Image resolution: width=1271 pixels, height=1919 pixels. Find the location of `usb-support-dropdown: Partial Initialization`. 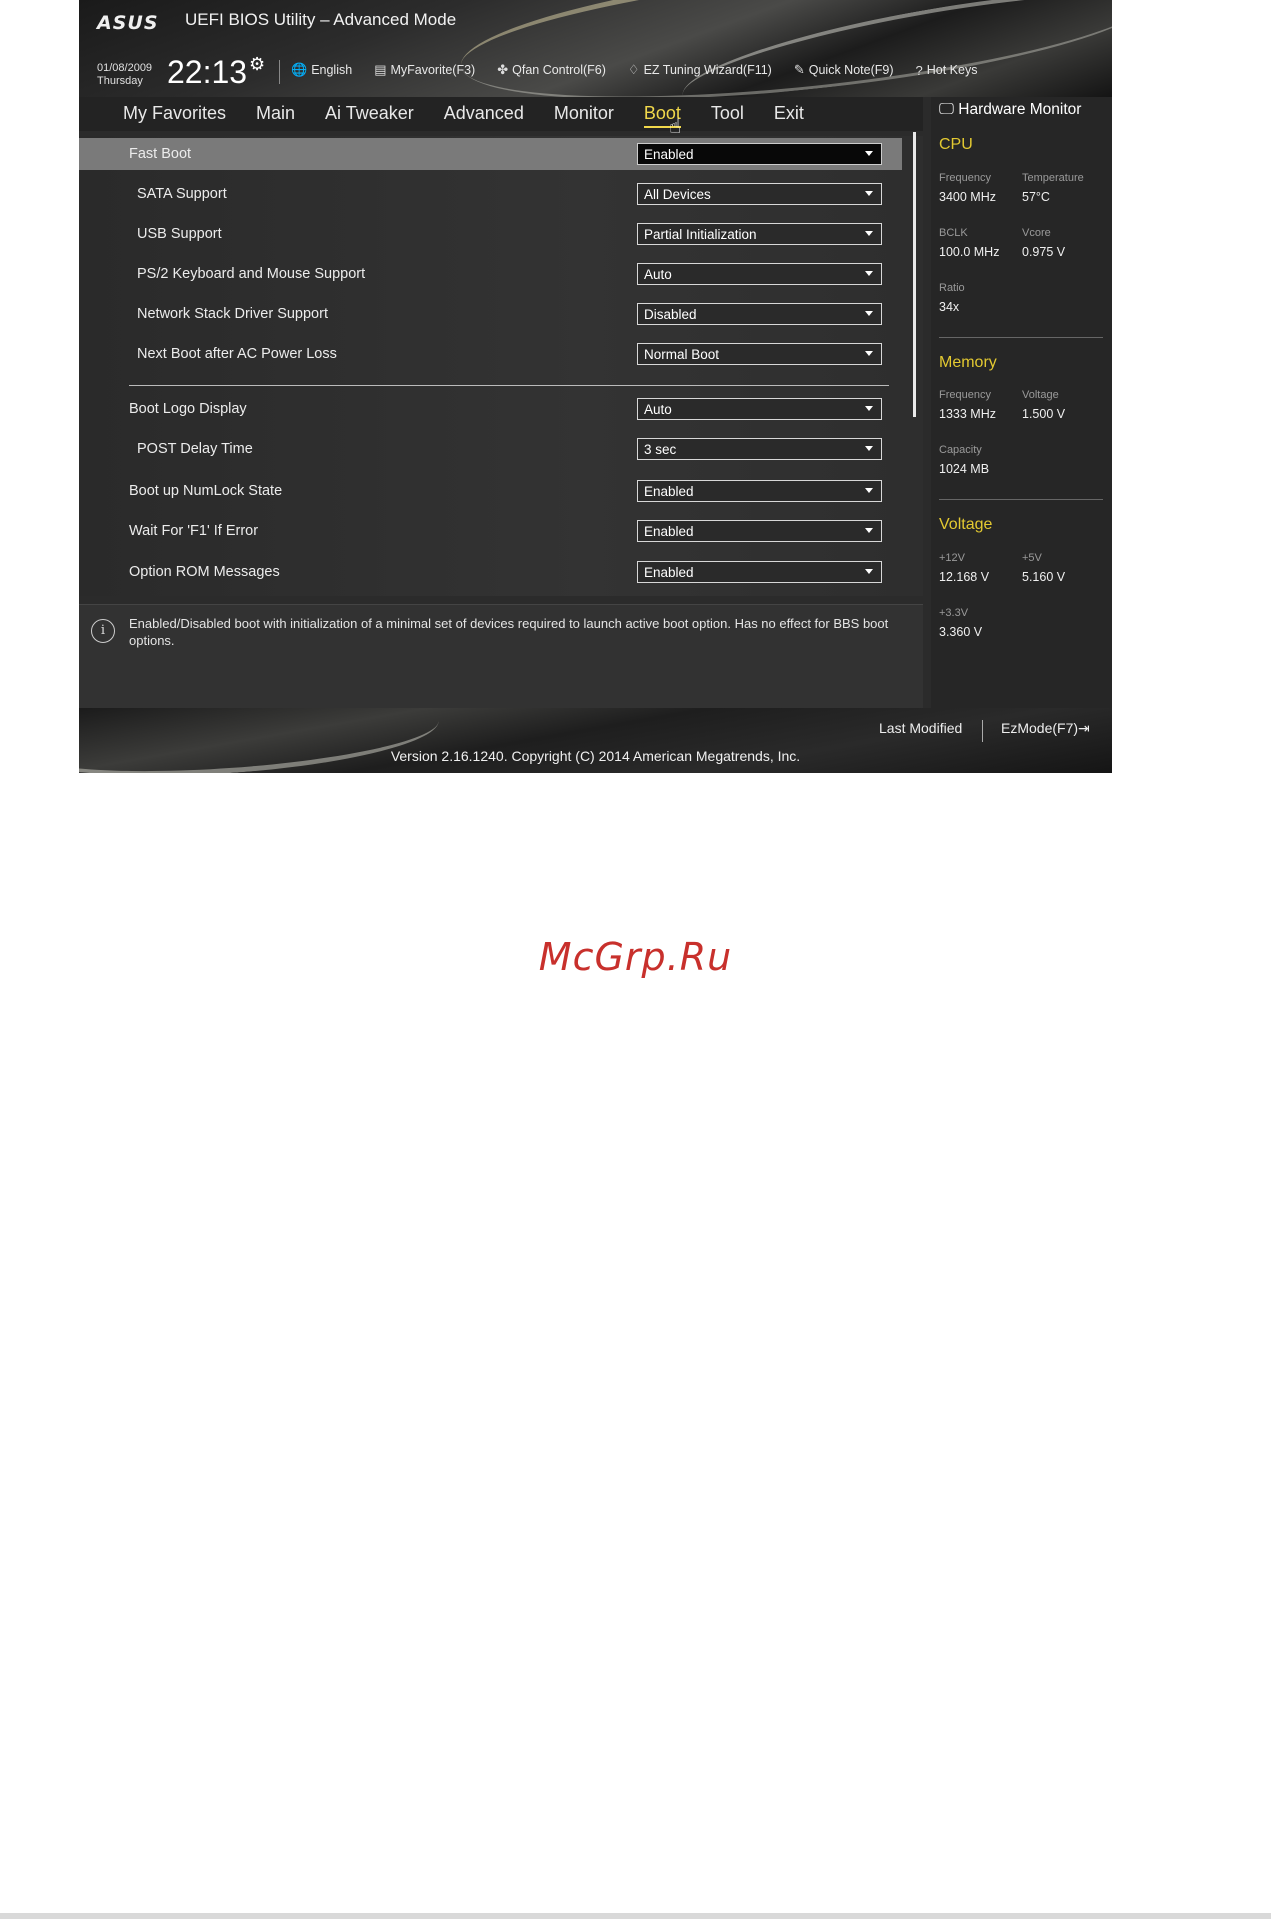

usb-support-dropdown: Partial Initialization is located at coordinates (759, 234).